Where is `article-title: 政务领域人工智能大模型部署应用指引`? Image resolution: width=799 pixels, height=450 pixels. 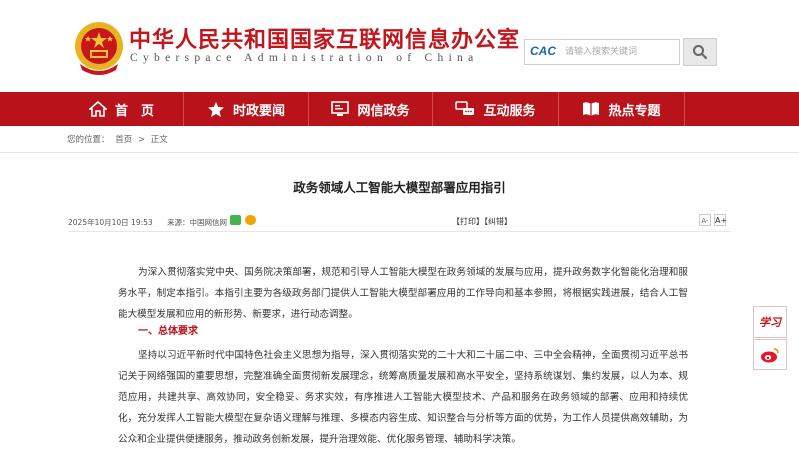 article-title: 政务领域人工智能大模型部署应用指引 is located at coordinates (399, 187).